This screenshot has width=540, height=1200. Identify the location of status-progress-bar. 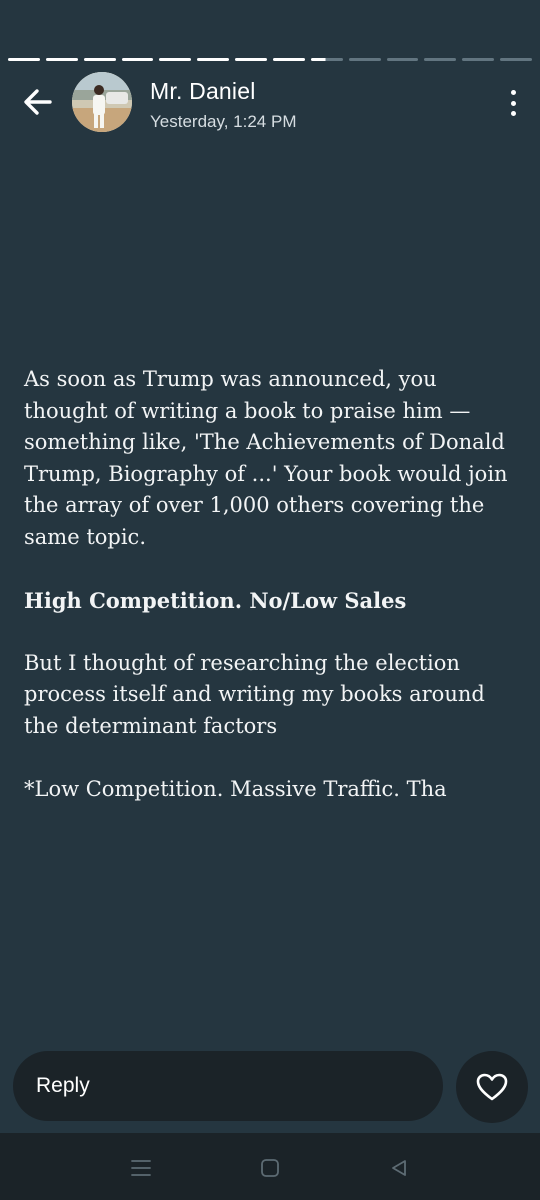
(270, 60).